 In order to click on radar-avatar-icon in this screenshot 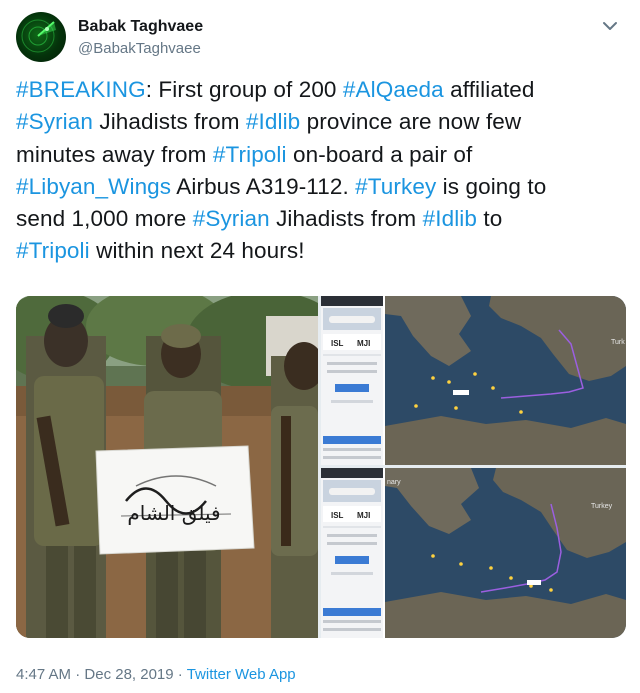, I will do `click(38, 36)`.